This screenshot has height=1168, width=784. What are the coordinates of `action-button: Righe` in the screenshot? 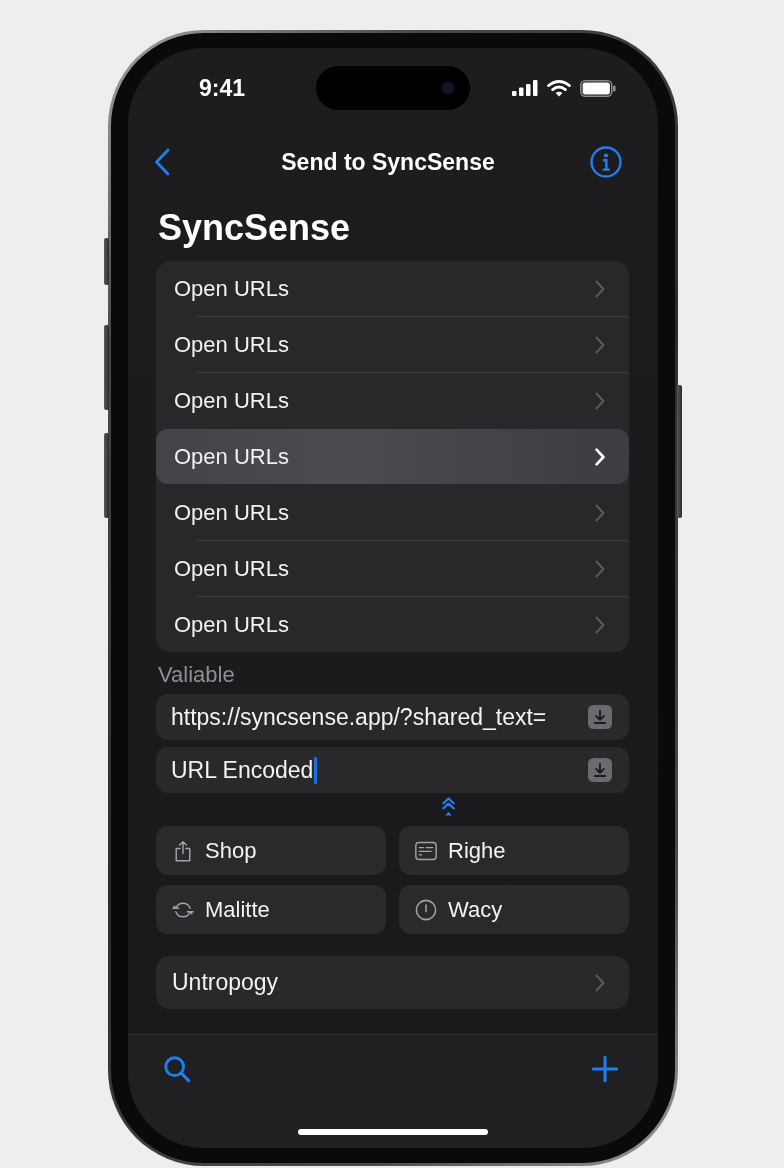 It's located at (514, 850).